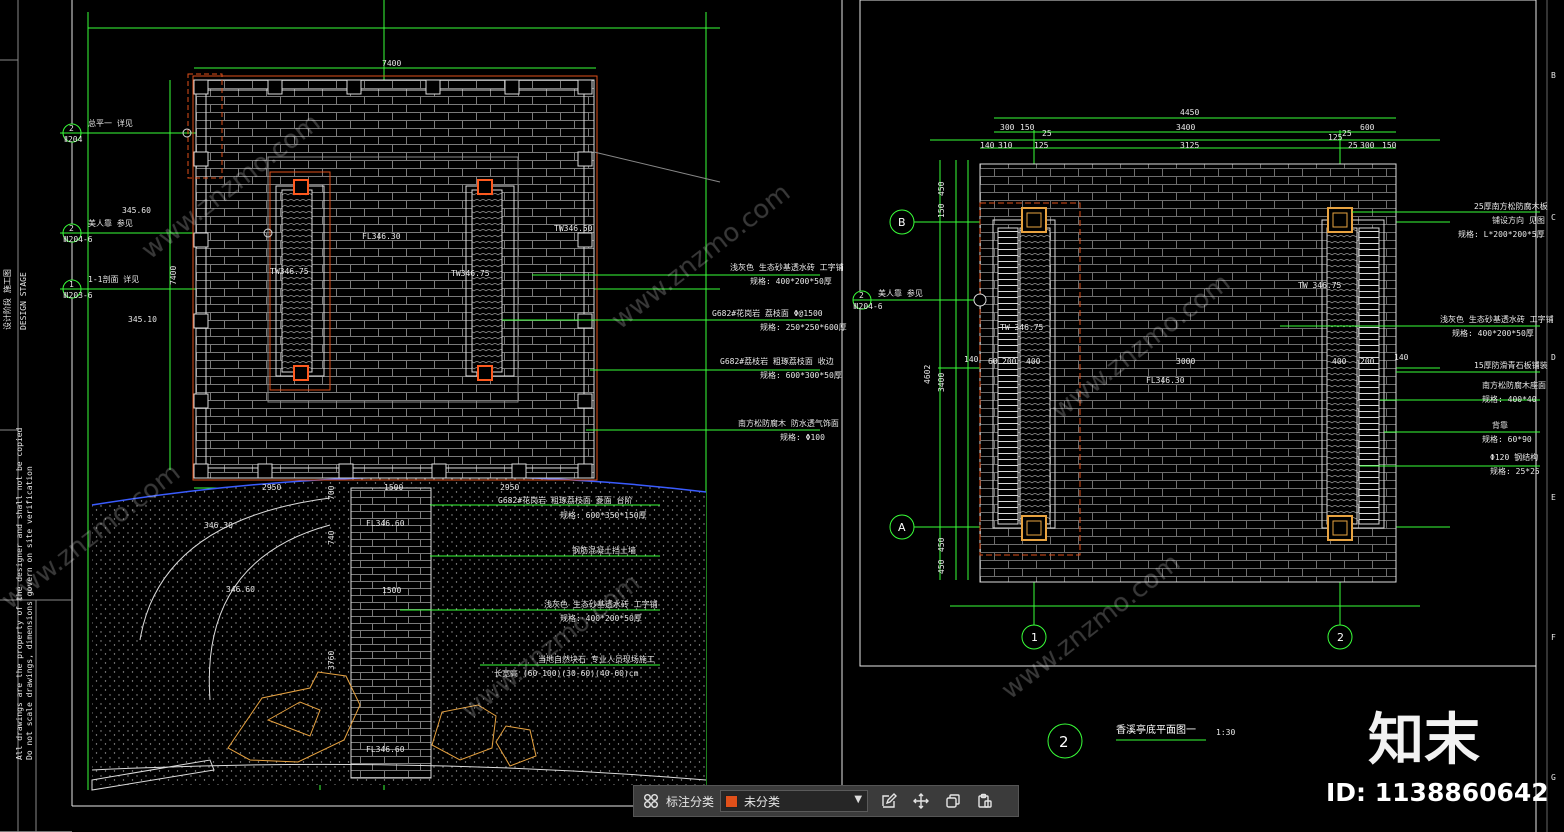 The height and width of the screenshot is (832, 1564). I want to click on svg-text: 125, so click(1335, 137).